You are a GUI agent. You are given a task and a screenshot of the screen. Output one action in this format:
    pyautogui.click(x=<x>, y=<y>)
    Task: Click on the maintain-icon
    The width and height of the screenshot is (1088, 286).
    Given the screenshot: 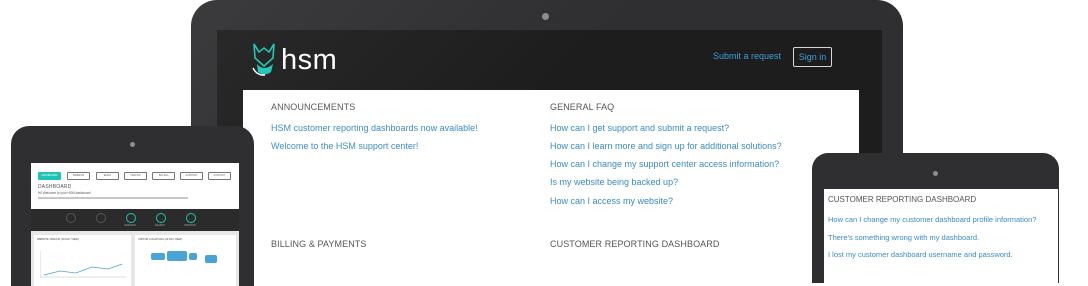 What is the action you would take?
    pyautogui.click(x=131, y=218)
    